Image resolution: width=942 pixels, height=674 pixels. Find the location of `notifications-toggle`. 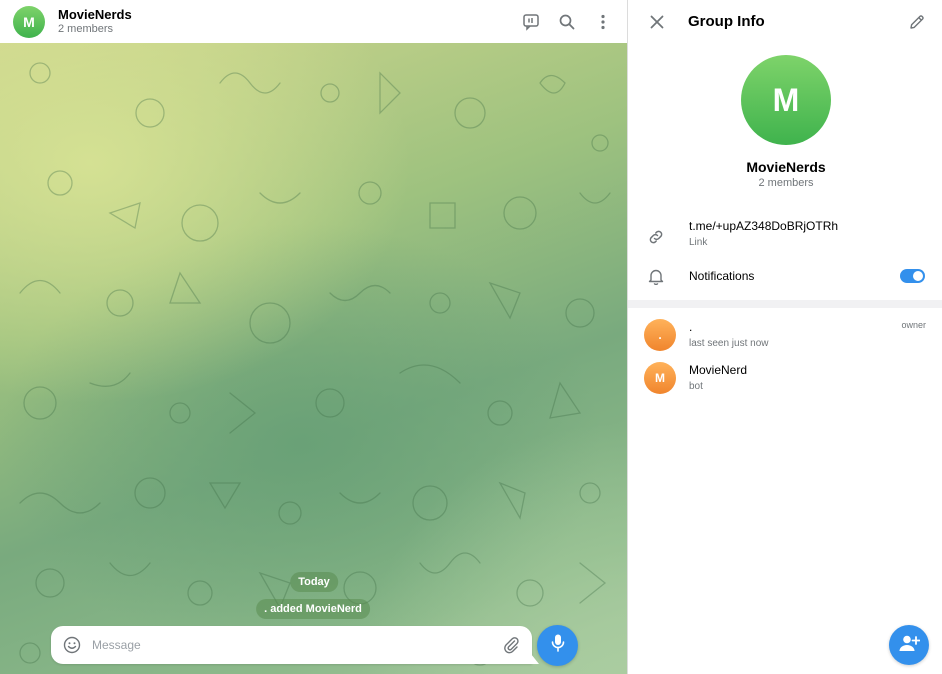

notifications-toggle is located at coordinates (912, 276).